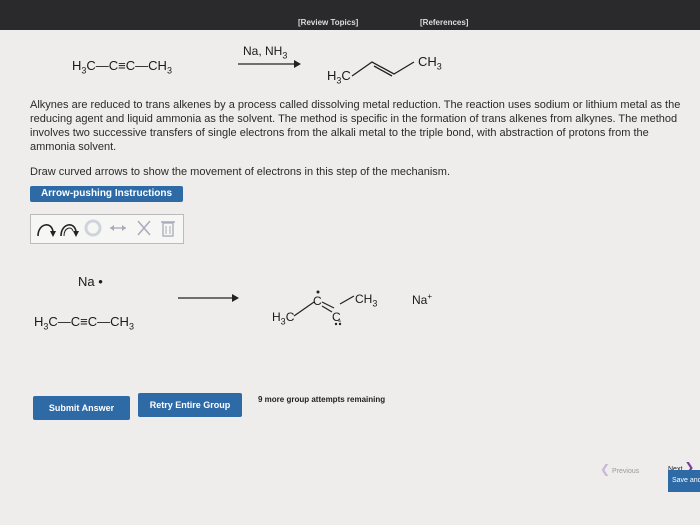  I want to click on submit-answer-button: Submit Answer, so click(81, 408).